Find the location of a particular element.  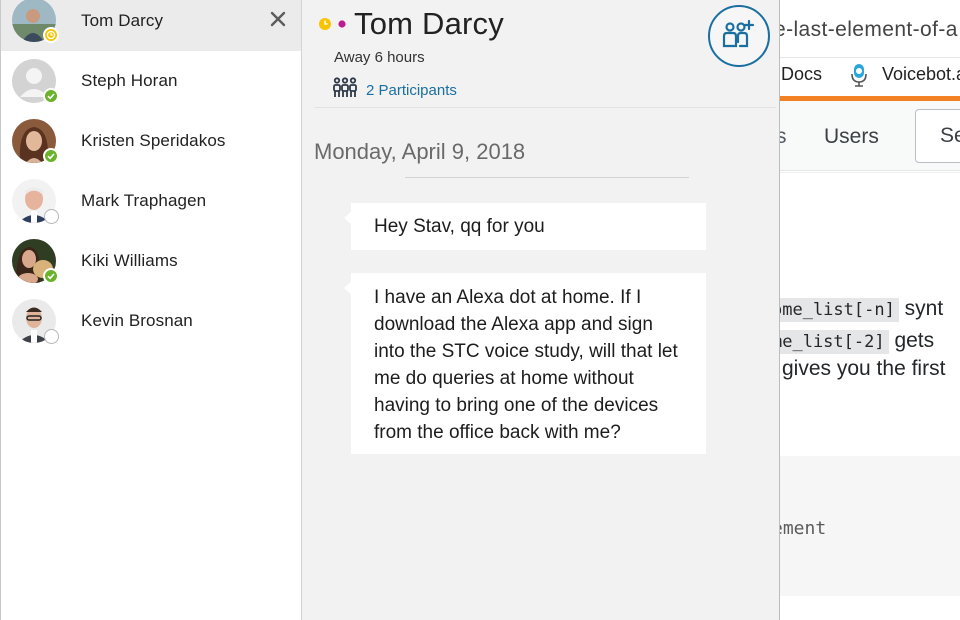

divider is located at coordinates (547, 177).